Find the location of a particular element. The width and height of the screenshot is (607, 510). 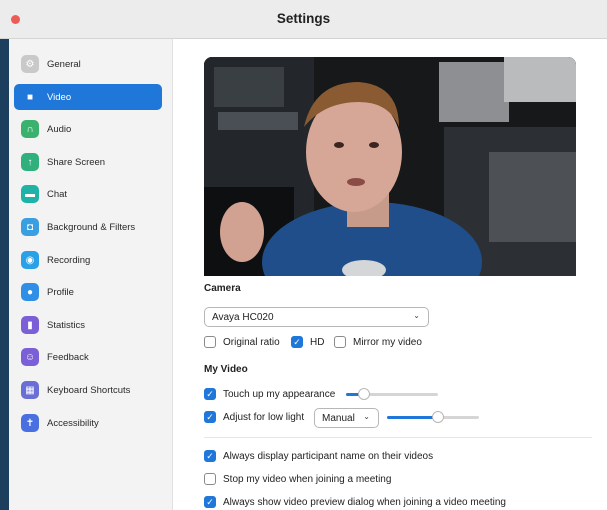

sidebar-item-label: Statistics is located at coordinates (66, 325).